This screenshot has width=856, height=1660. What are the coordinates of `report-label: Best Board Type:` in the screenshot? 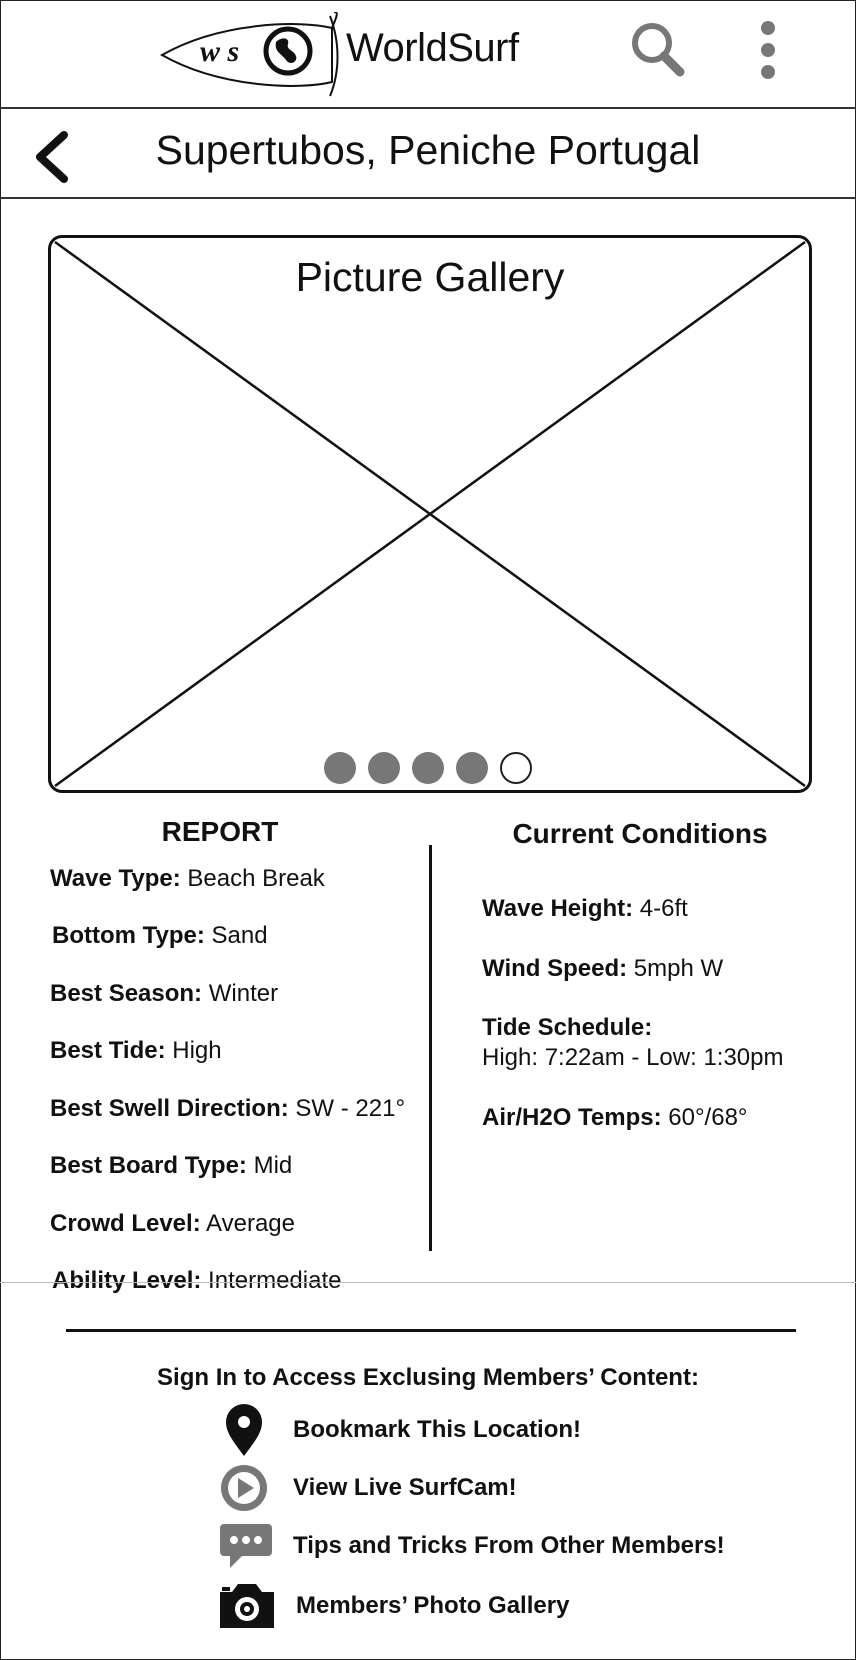 It's located at (148, 1165).